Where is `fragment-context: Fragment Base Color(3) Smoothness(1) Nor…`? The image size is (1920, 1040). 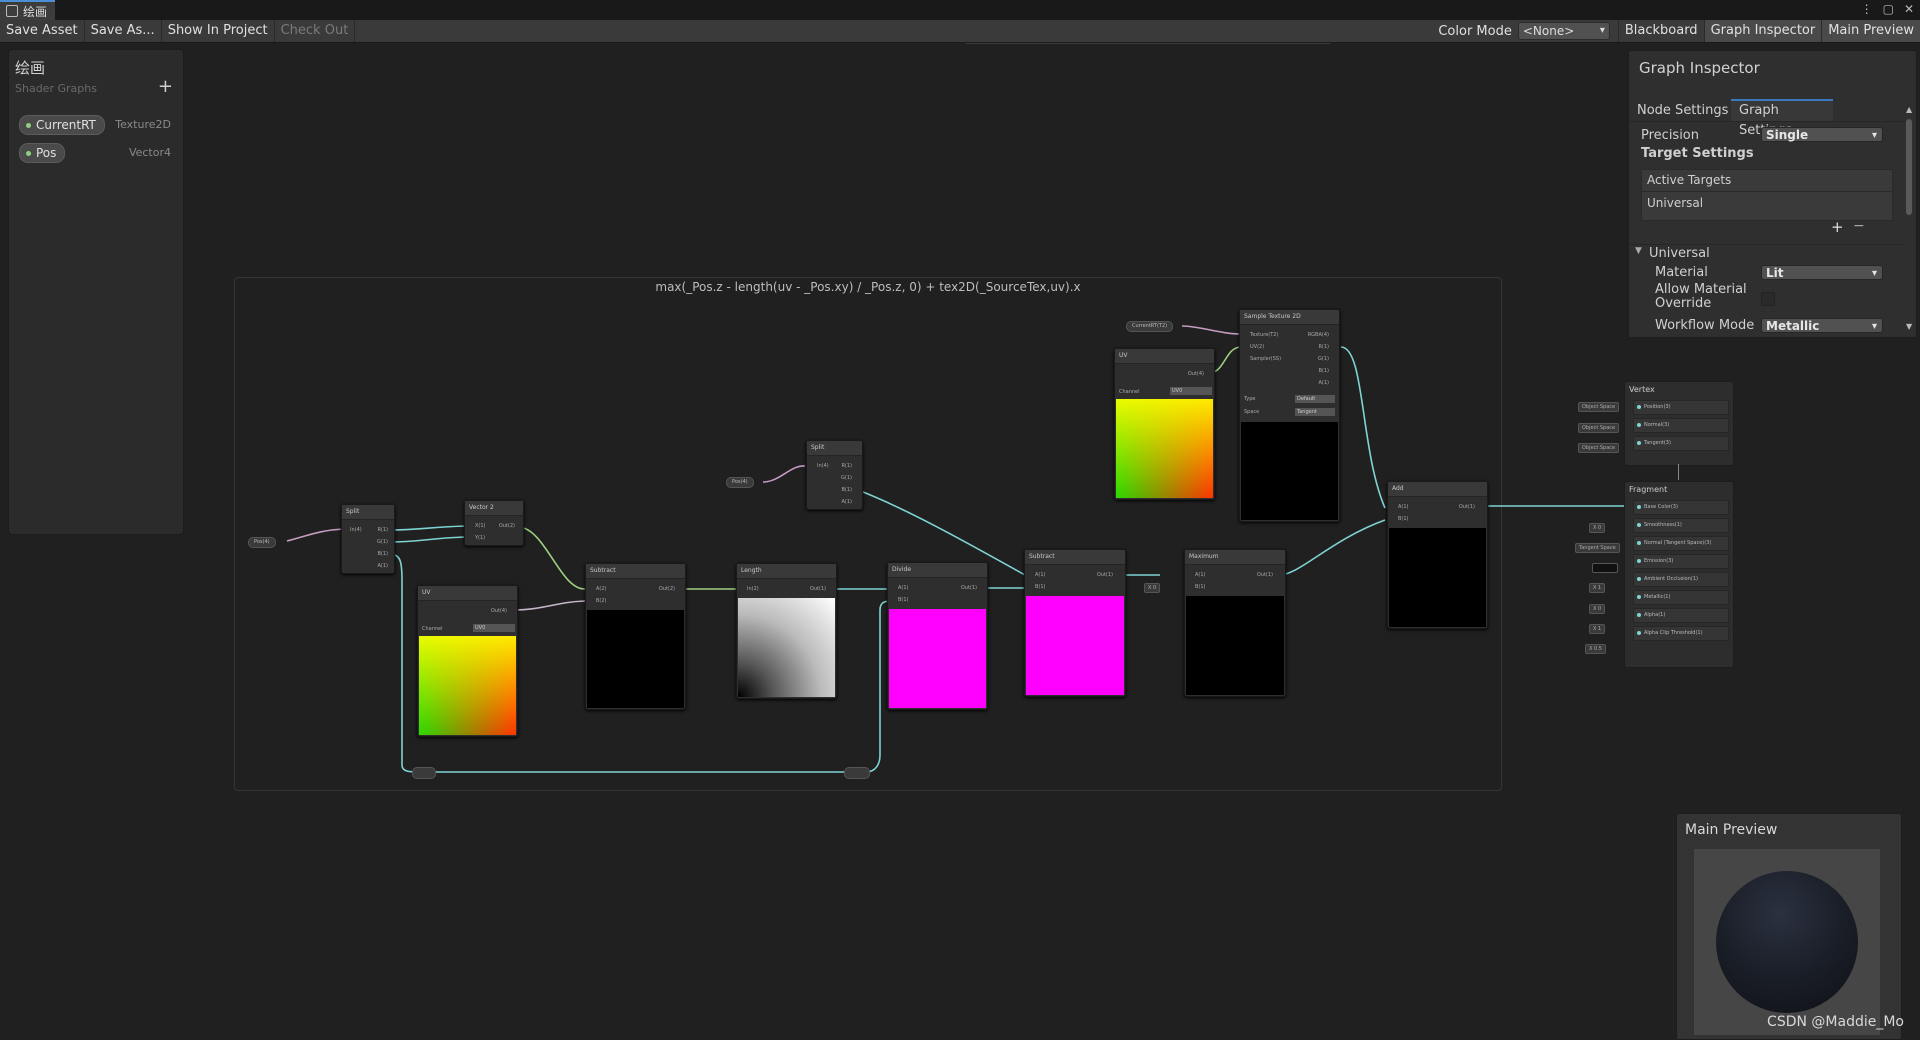 fragment-context: Fragment Base Color(3) Smoothness(1) Nor… is located at coordinates (1679, 574).